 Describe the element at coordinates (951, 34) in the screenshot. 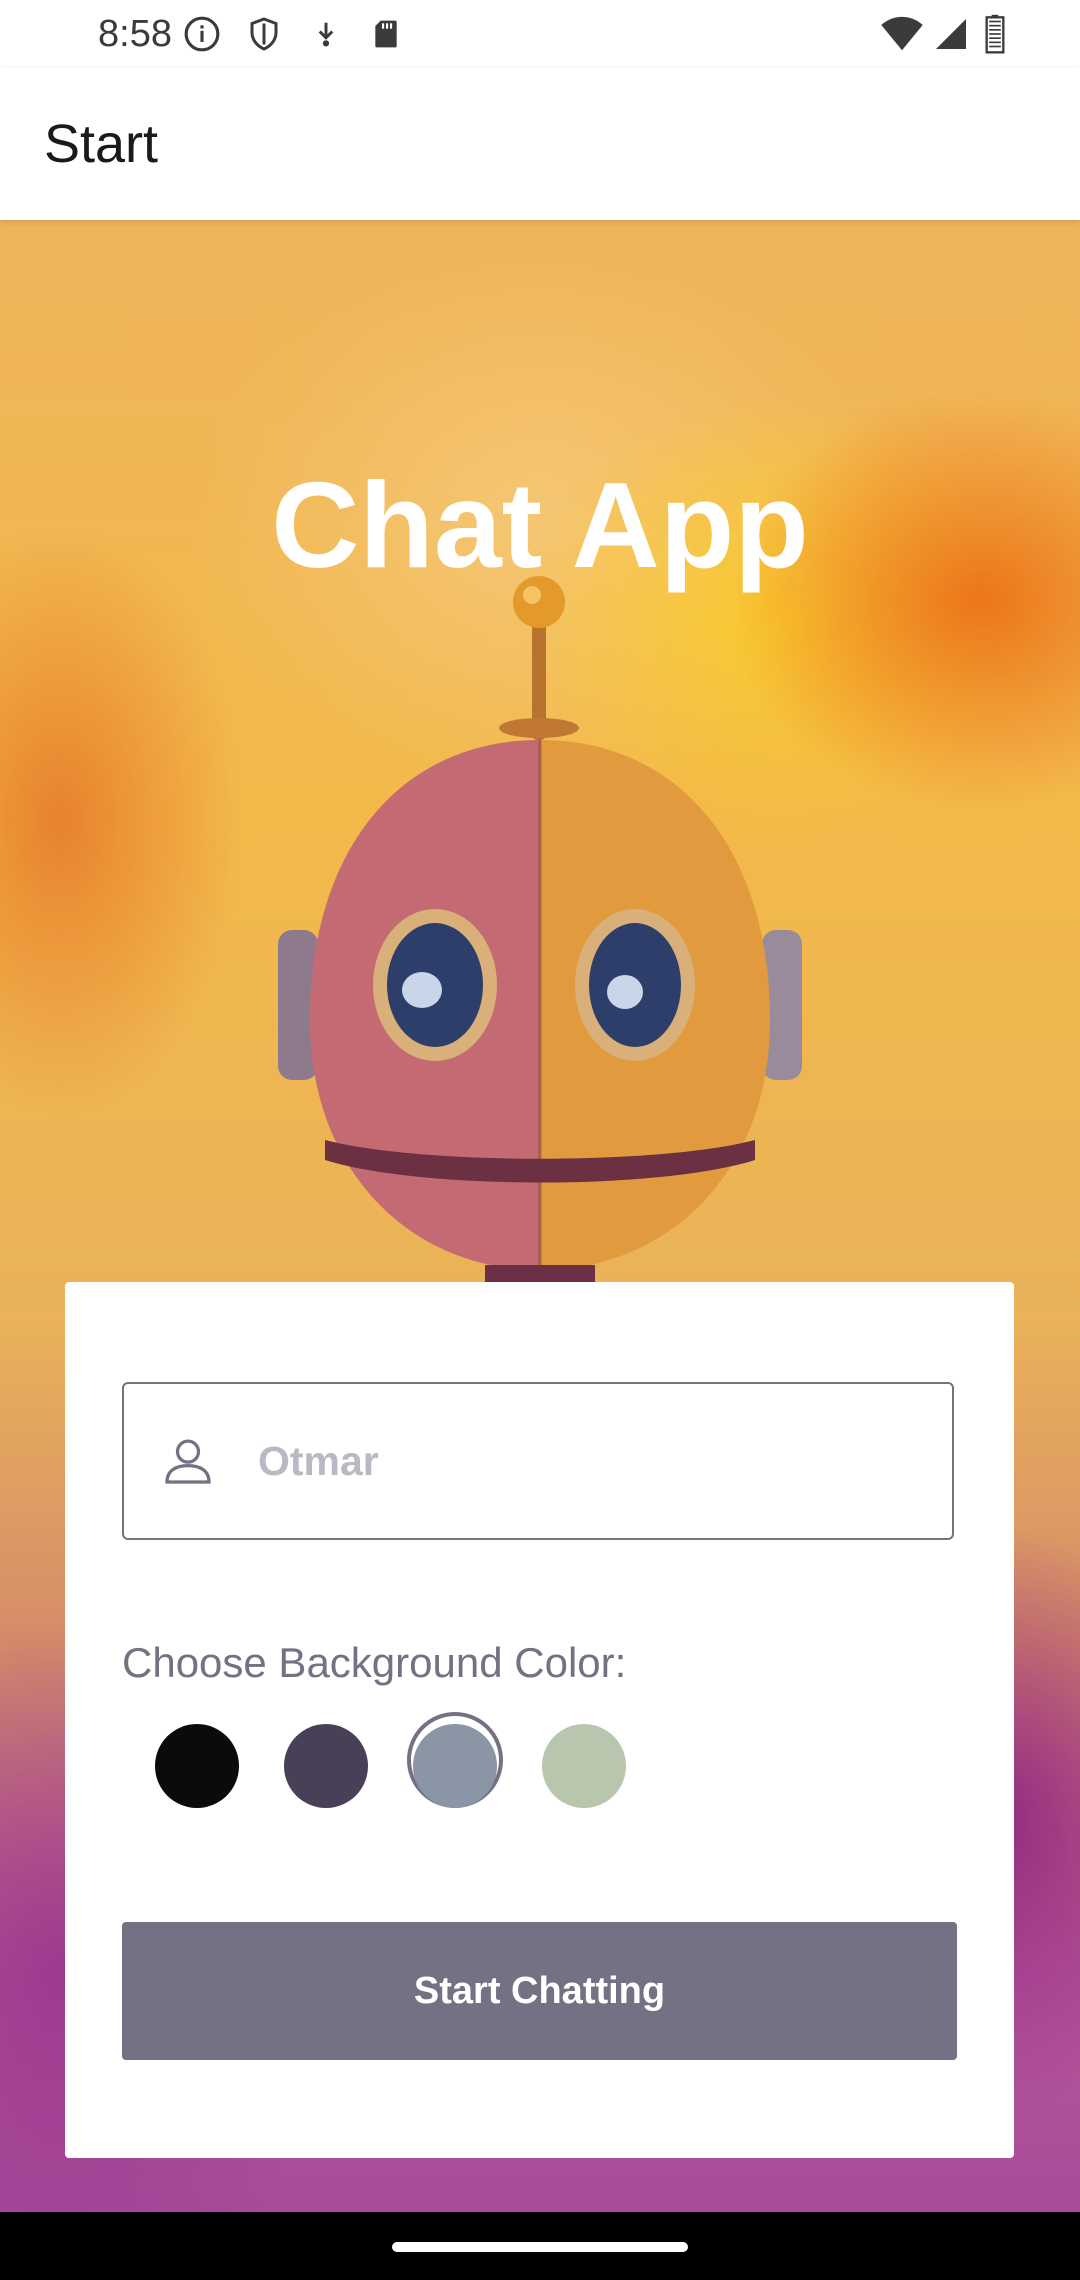

I see `cell-signal-icon` at that location.